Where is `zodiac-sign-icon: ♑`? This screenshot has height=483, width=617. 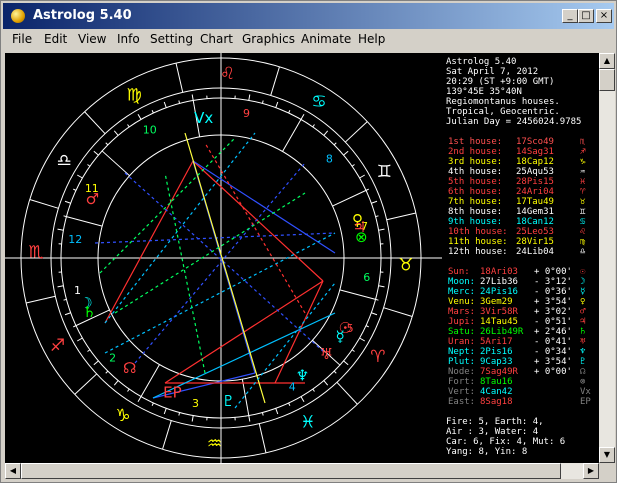
zodiac-sign-icon: ♑ is located at coordinates (122, 416).